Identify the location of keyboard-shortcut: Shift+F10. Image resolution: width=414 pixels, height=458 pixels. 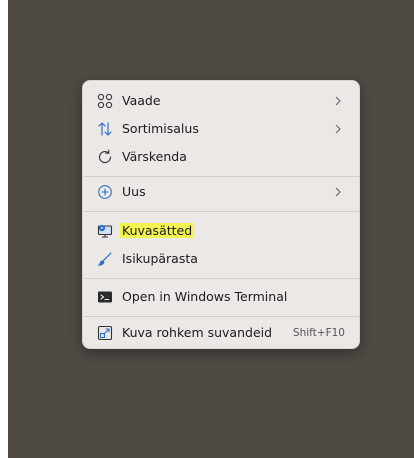
(318, 333).